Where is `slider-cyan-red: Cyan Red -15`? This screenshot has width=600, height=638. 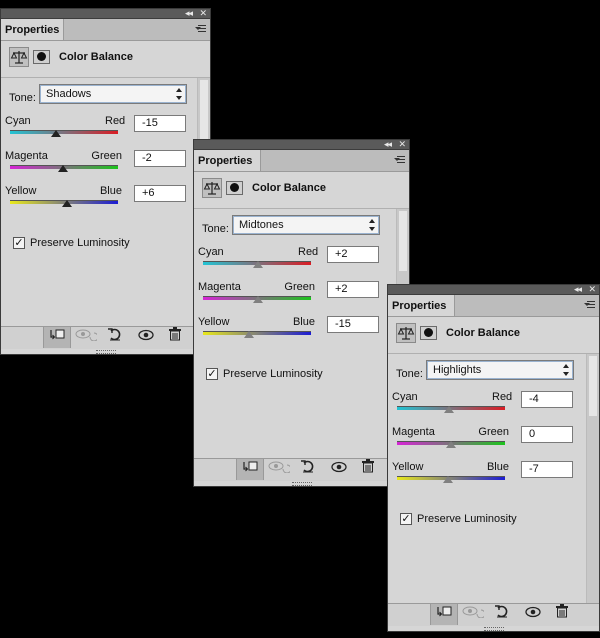 slider-cyan-red: Cyan Red -15 is located at coordinates (105, 132).